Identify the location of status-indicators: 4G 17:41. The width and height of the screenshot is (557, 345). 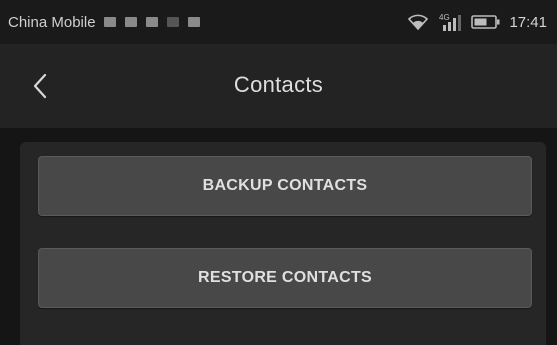
(477, 22).